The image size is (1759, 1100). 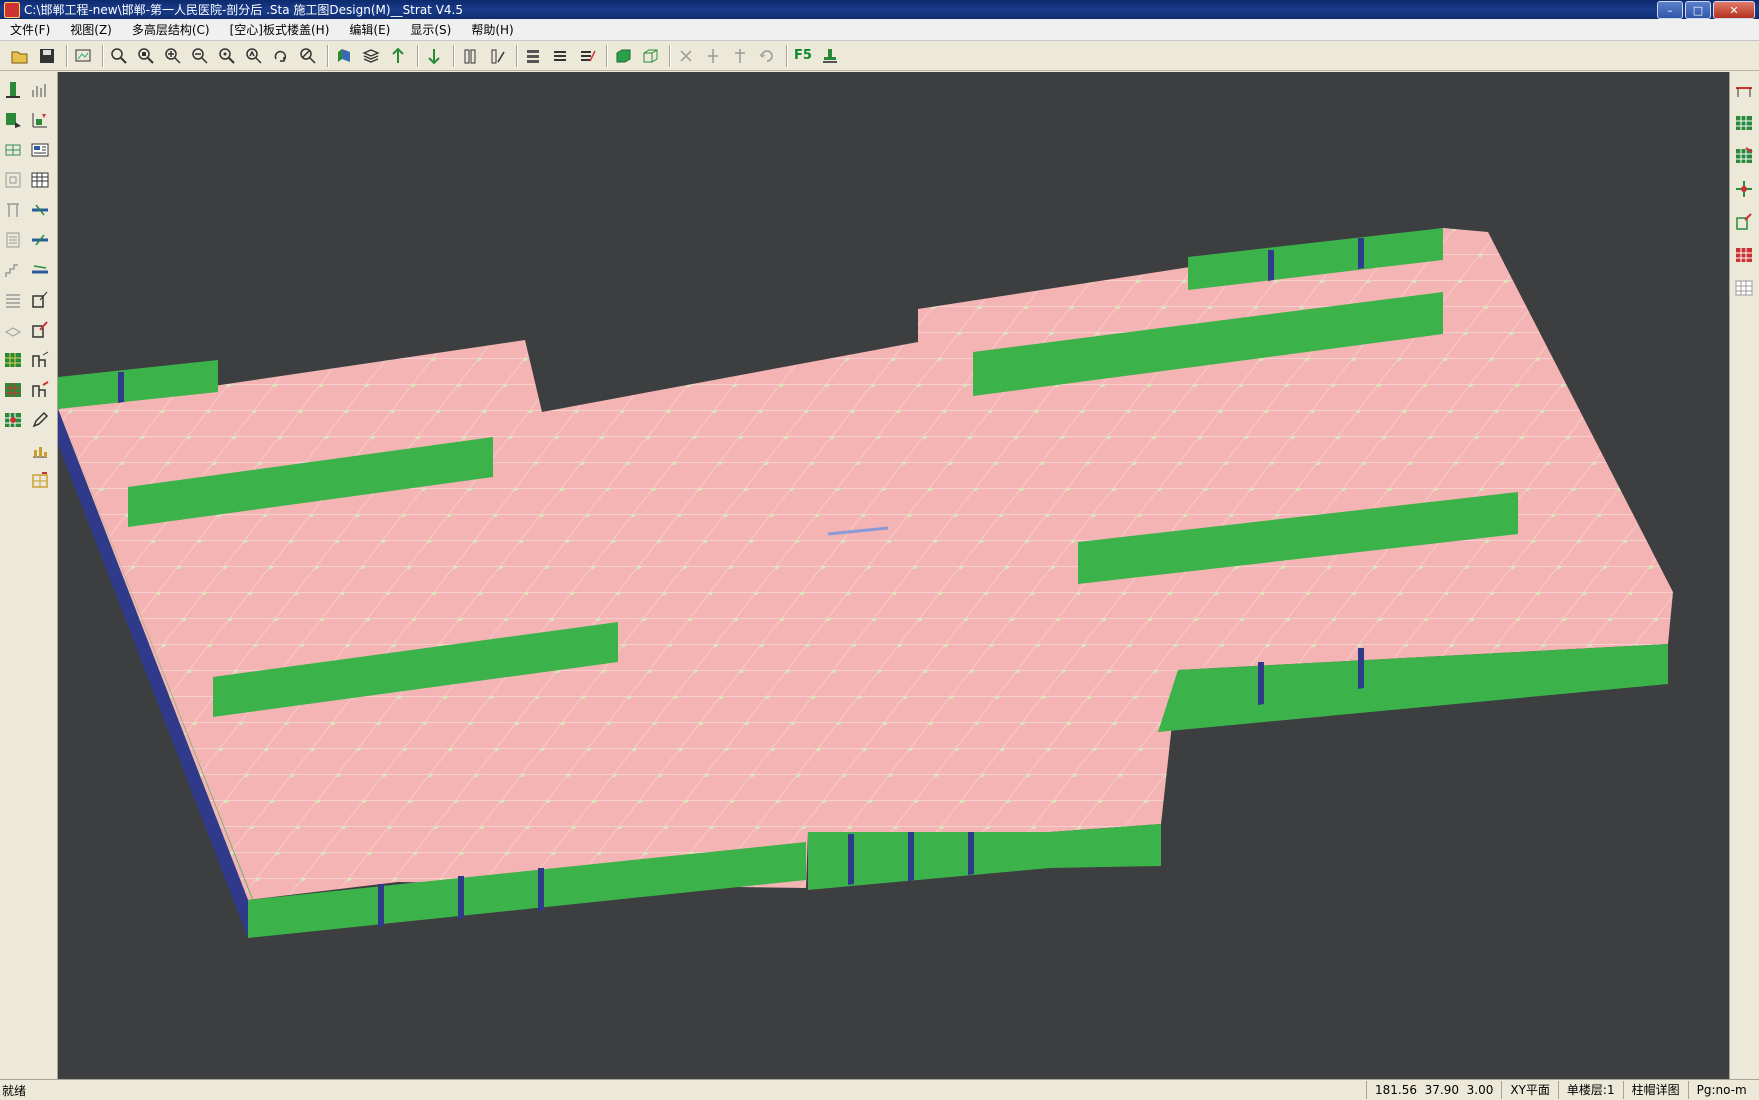 What do you see at coordinates (13, 270) in the screenshot?
I see `stair-icon` at bounding box center [13, 270].